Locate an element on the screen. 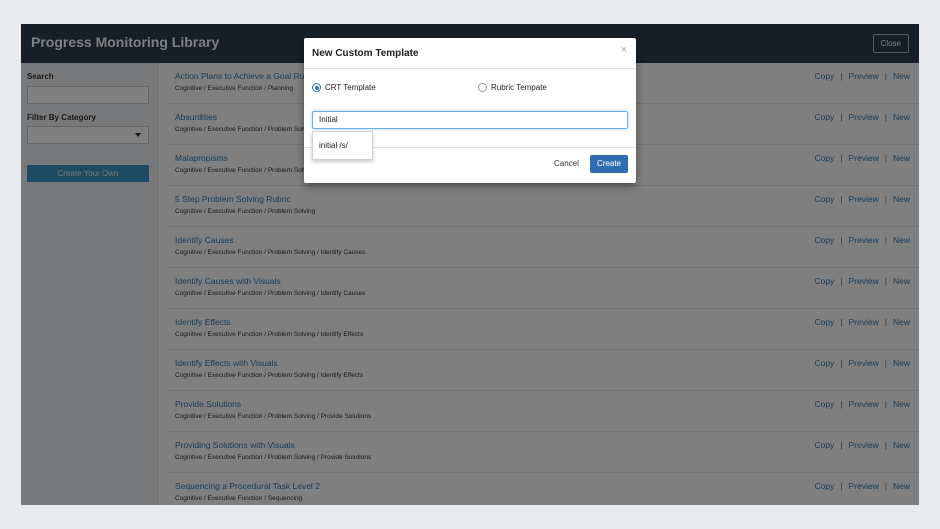 Image resolution: width=940 pixels, height=529 pixels. radio-rubric-label: Rubric Tempate is located at coordinates (519, 87).